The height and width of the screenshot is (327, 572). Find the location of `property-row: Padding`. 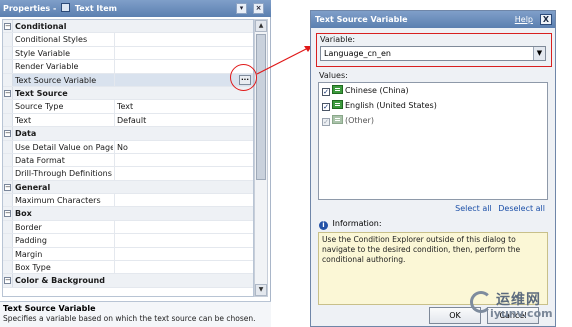

property-row: Padding is located at coordinates (128, 241).